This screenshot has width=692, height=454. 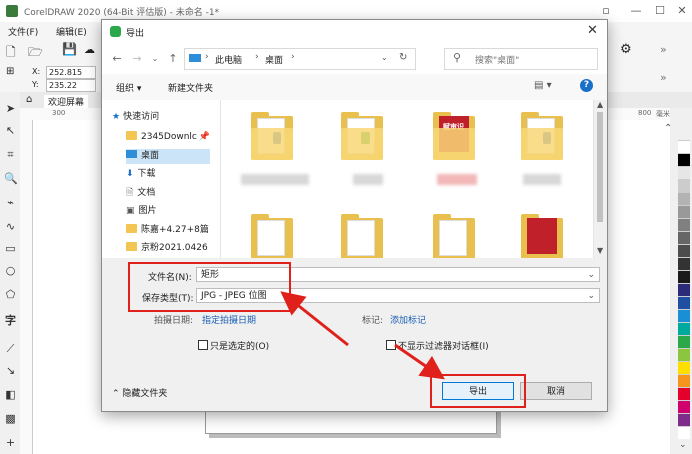 I want to click on arrow-to-filetype, so click(x=314, y=319).